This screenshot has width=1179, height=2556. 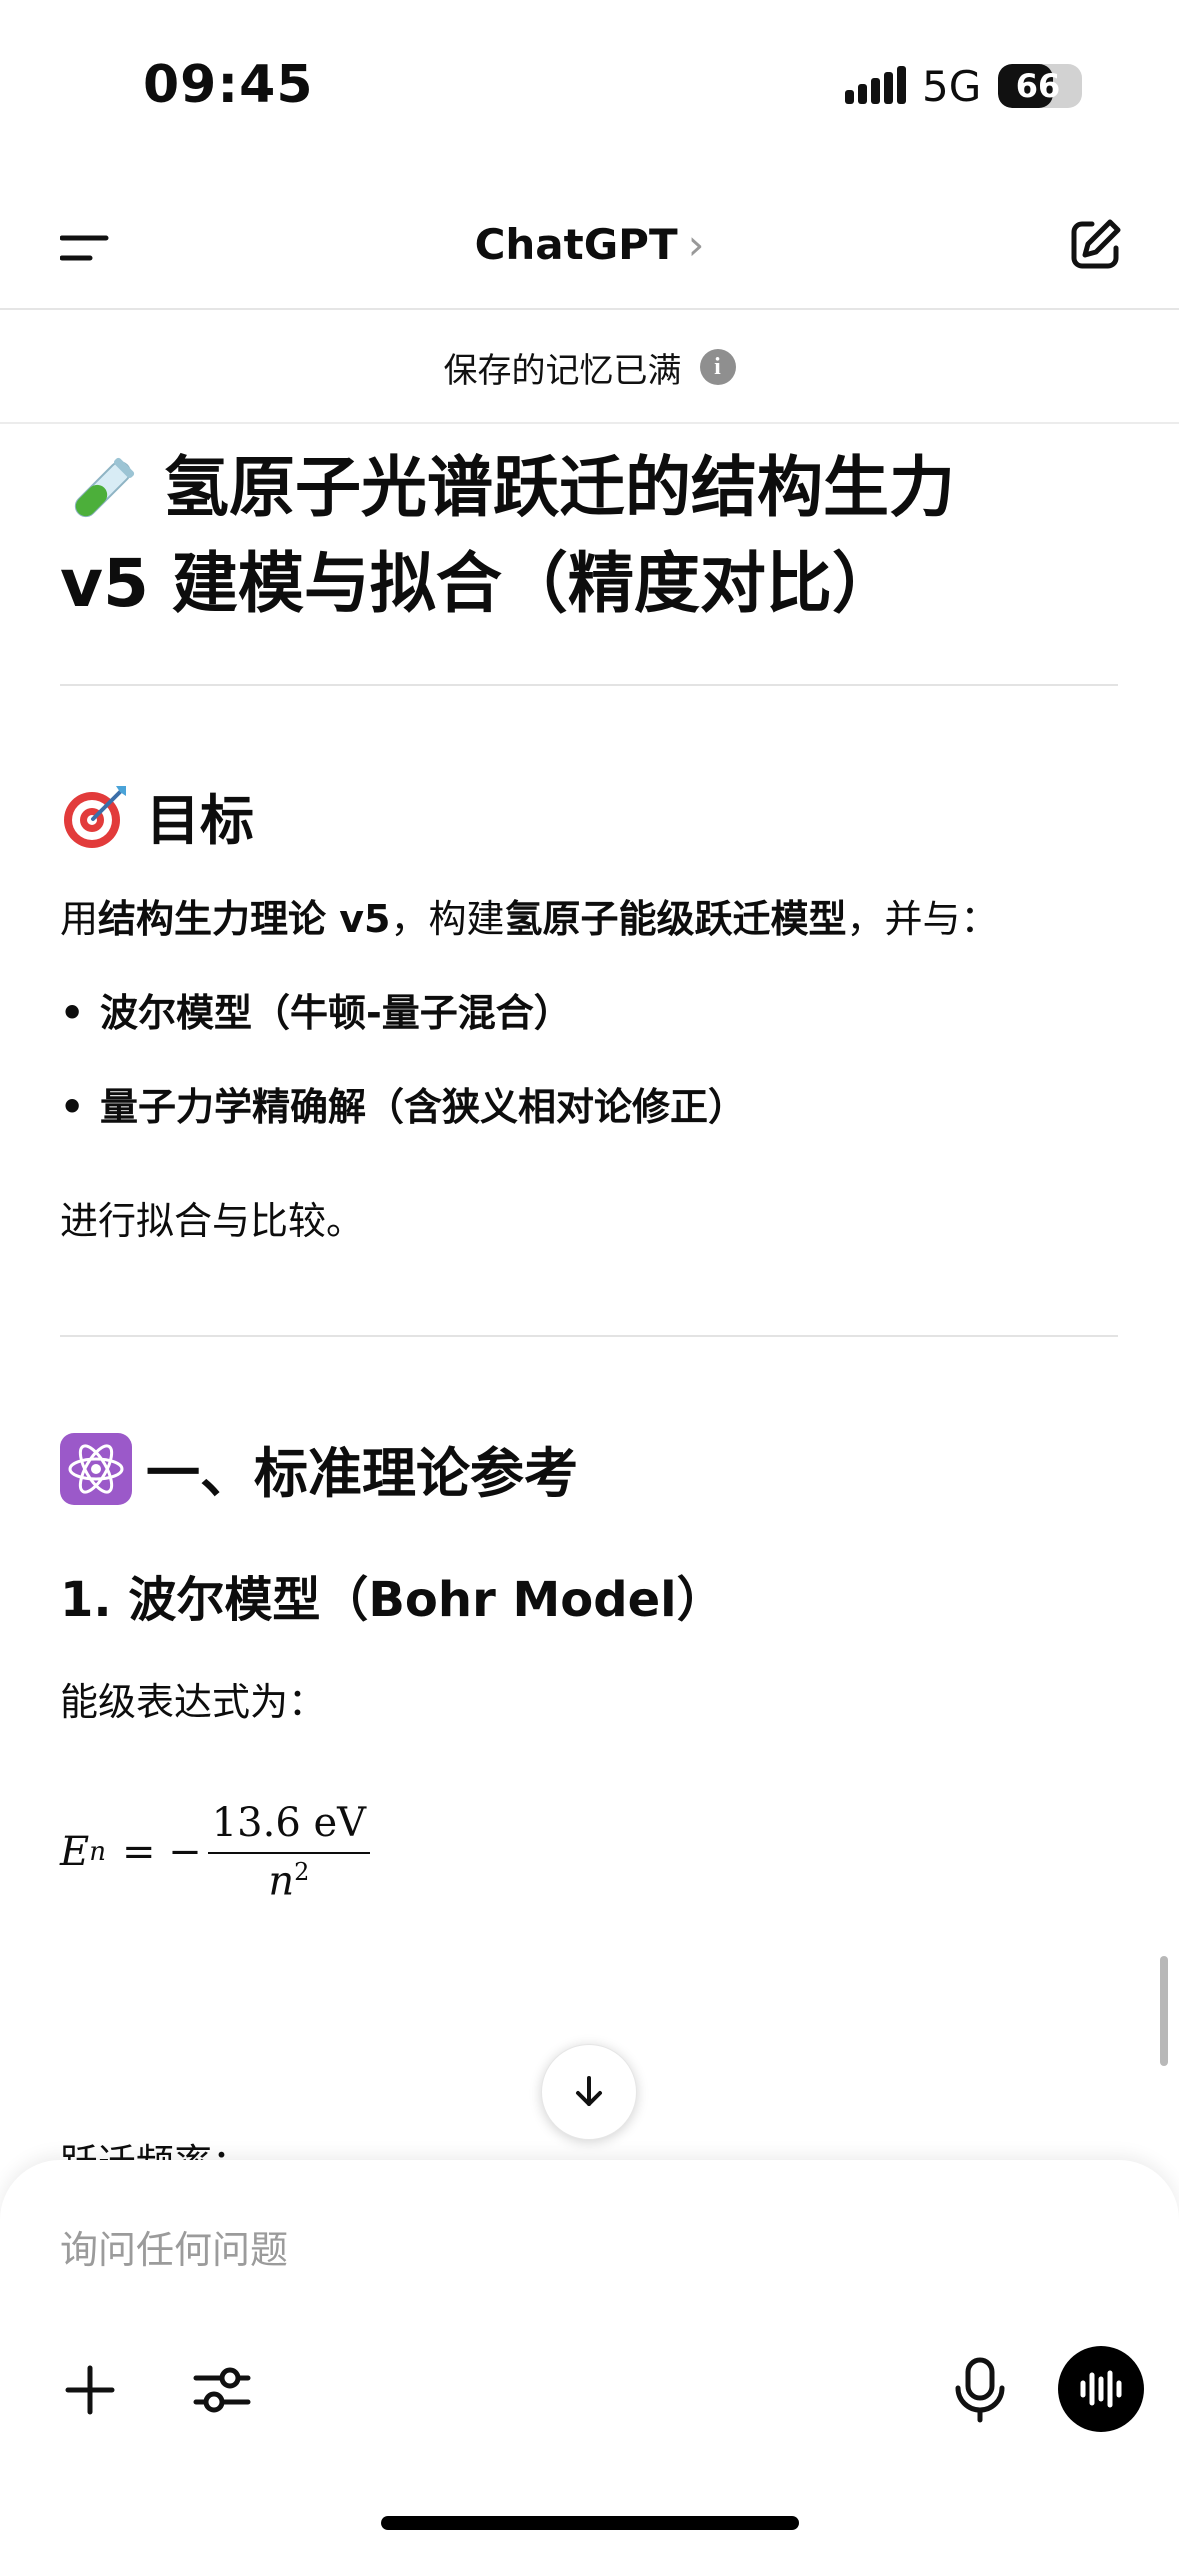 What do you see at coordinates (90, 2390) in the screenshot?
I see `plus-icon` at bounding box center [90, 2390].